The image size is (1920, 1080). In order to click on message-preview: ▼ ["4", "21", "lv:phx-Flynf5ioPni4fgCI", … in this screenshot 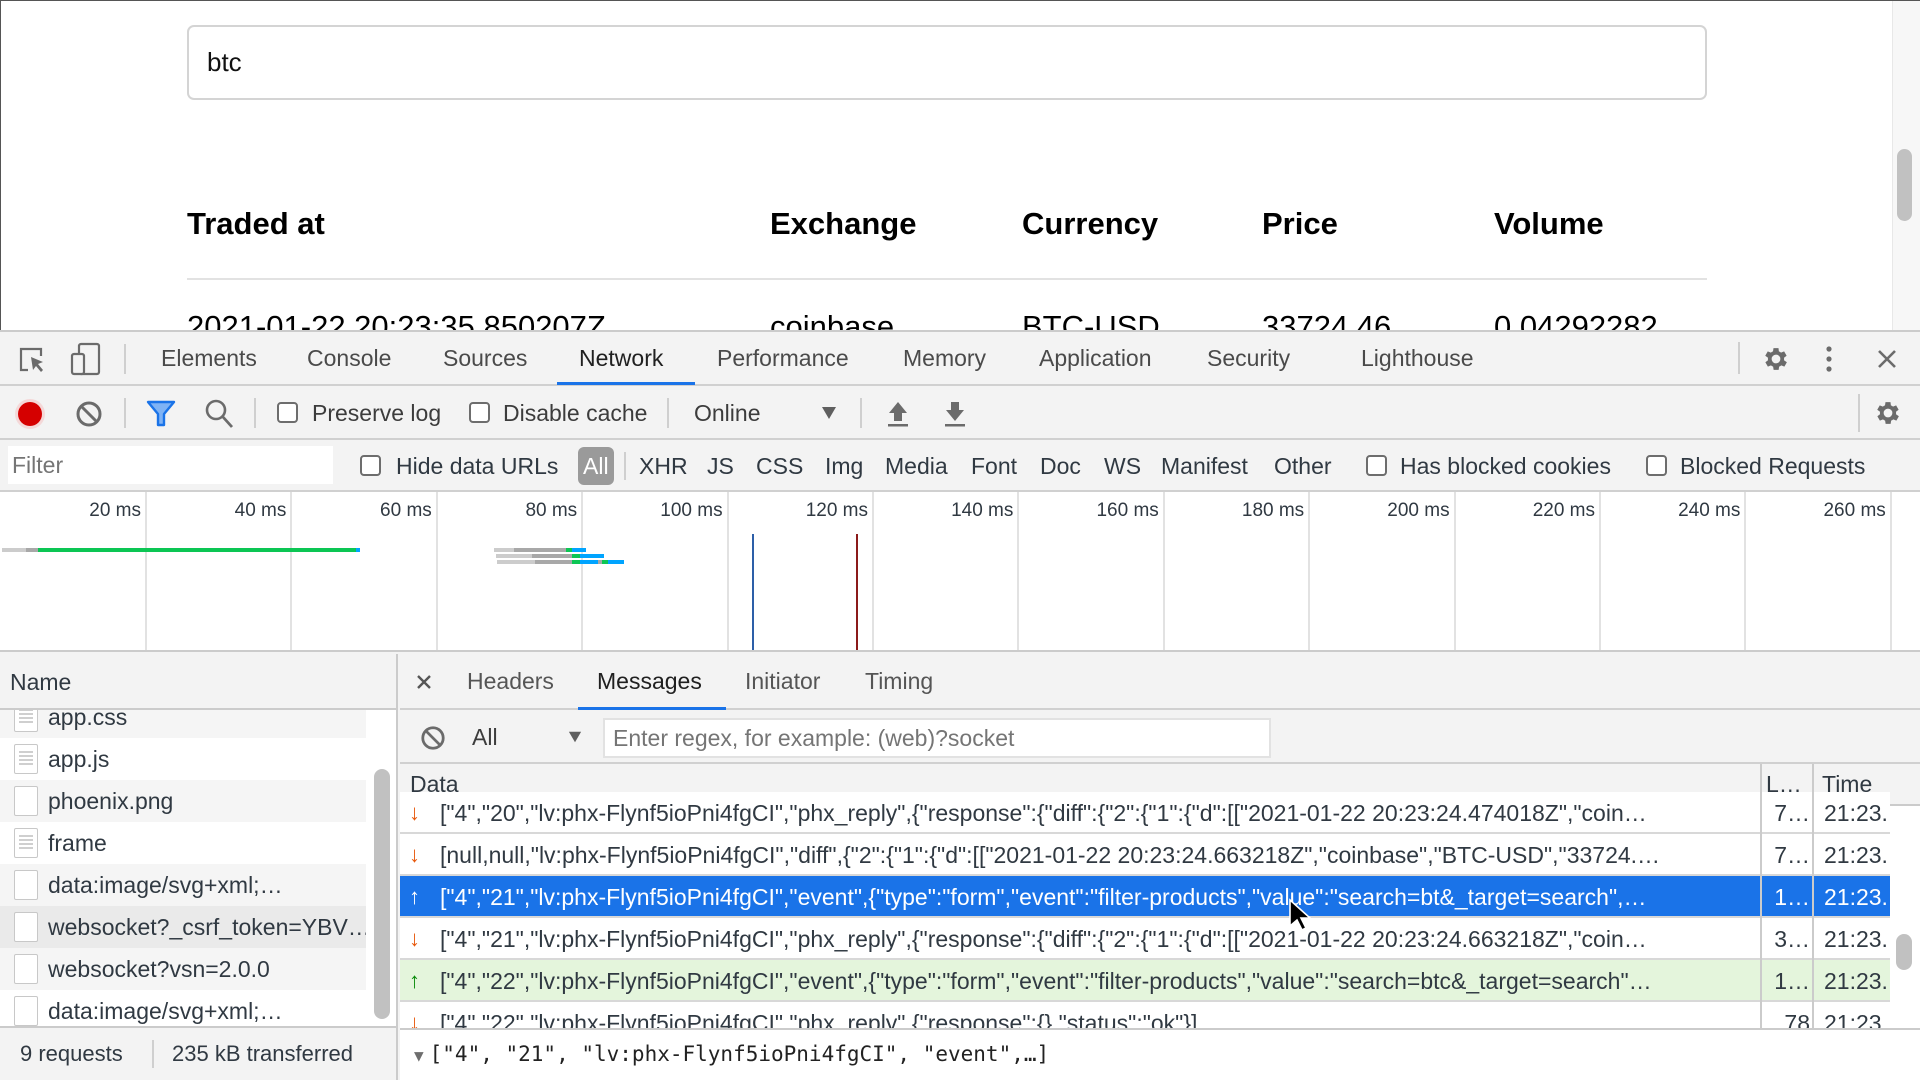, I will do `click(1160, 1054)`.